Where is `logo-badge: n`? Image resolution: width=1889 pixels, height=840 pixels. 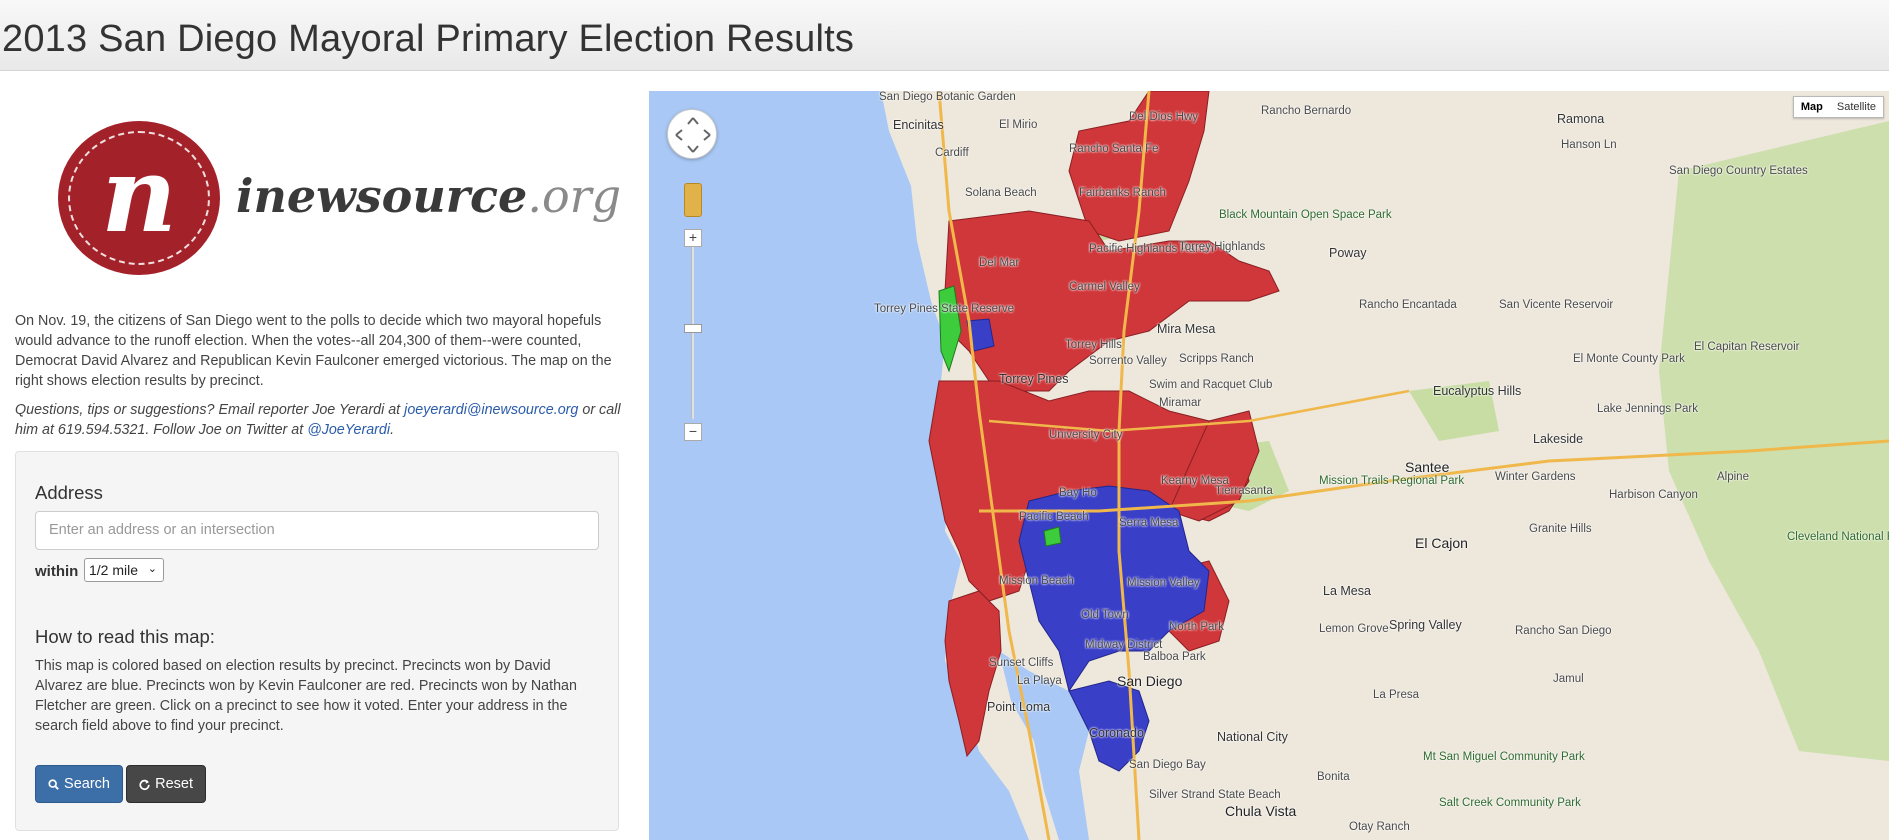 logo-badge: n is located at coordinates (139, 198).